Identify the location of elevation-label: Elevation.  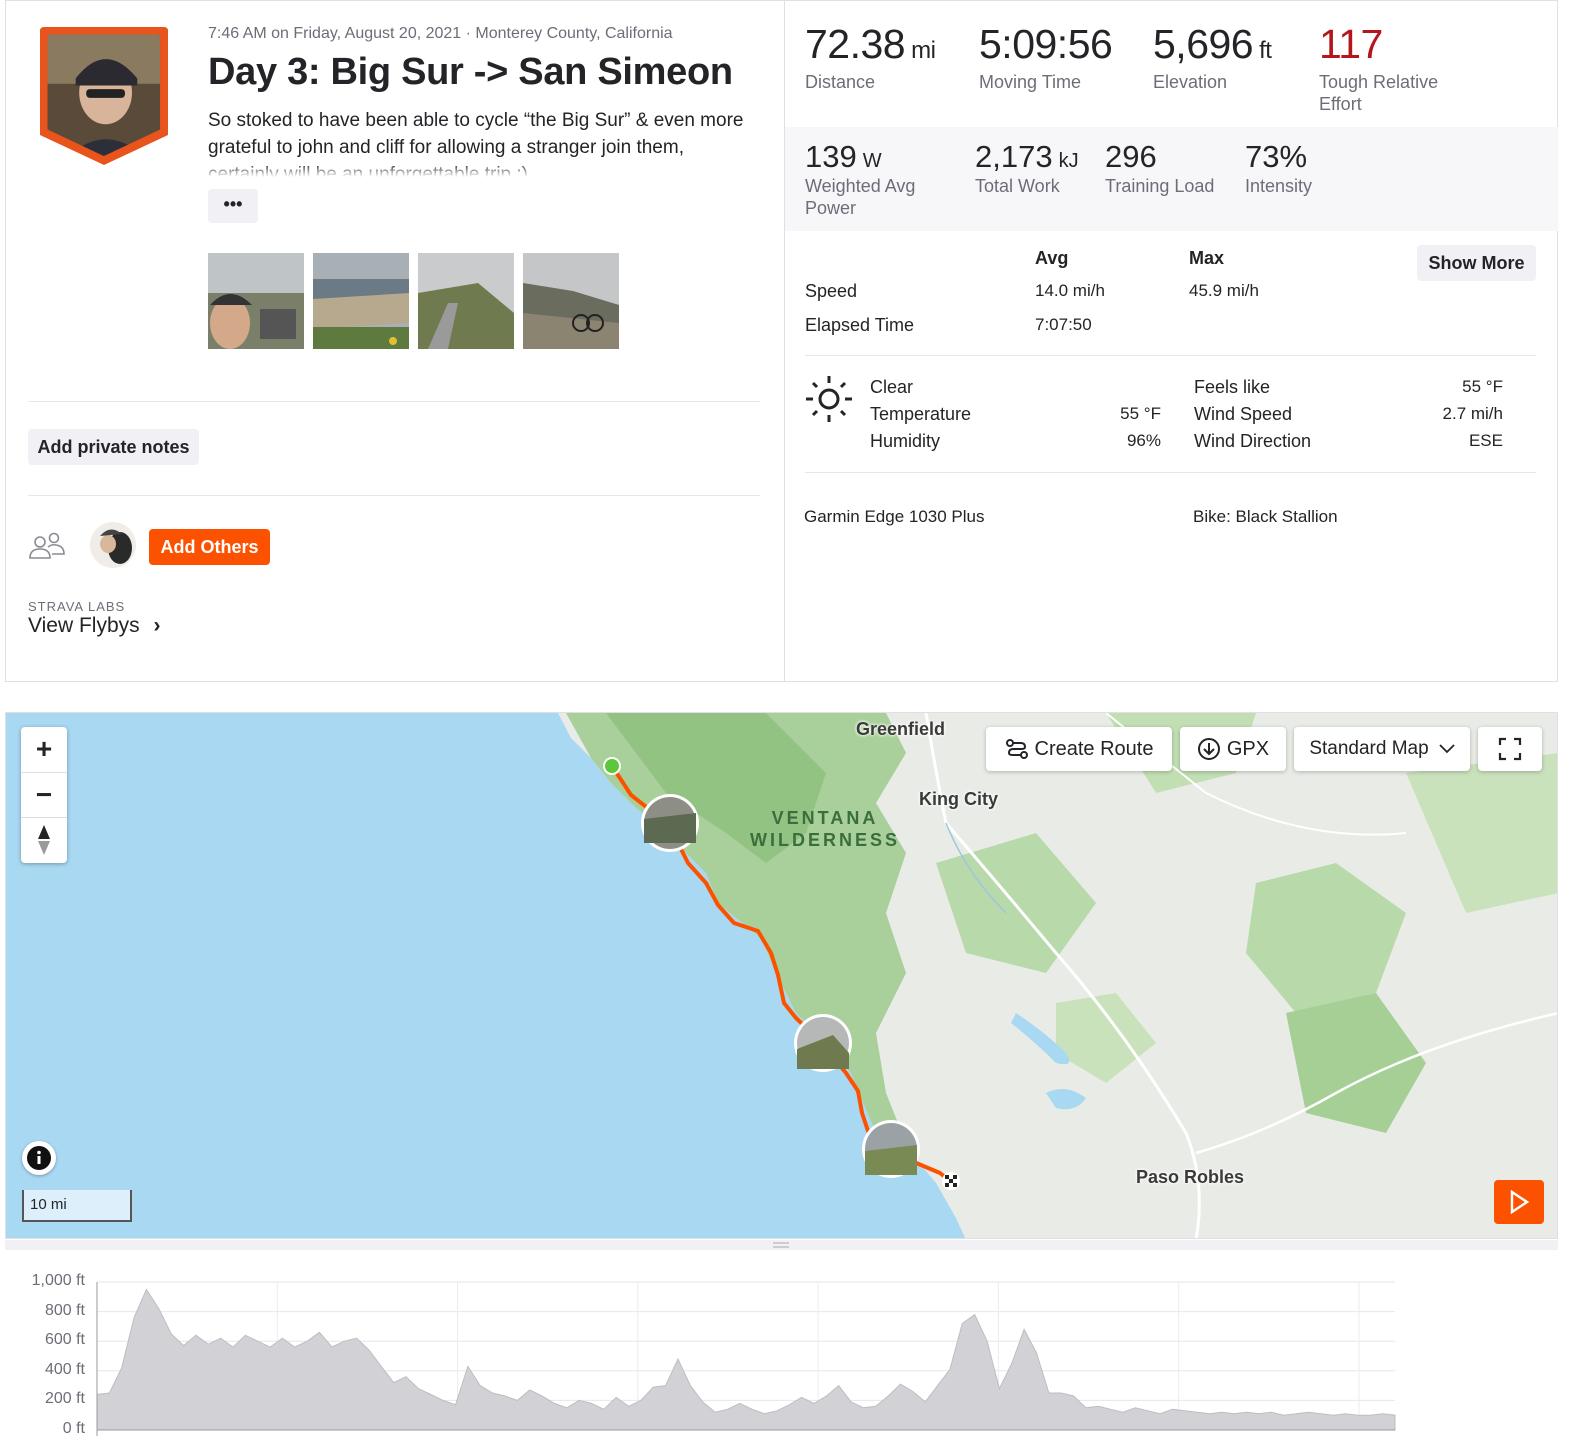
(1190, 82).